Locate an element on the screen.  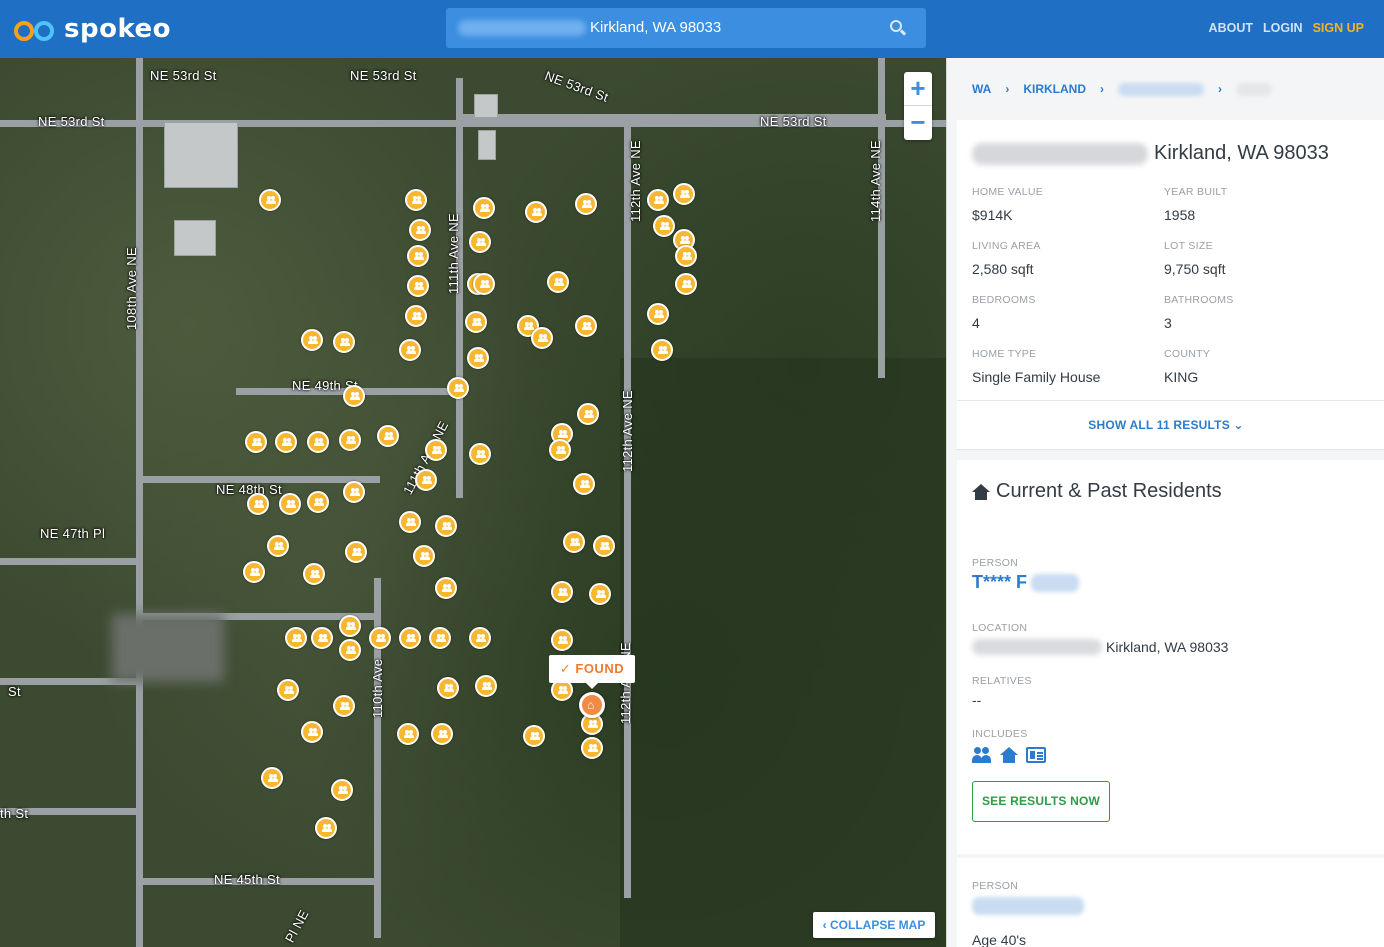
person-name-link: T**** F is located at coordinates (1026, 582).